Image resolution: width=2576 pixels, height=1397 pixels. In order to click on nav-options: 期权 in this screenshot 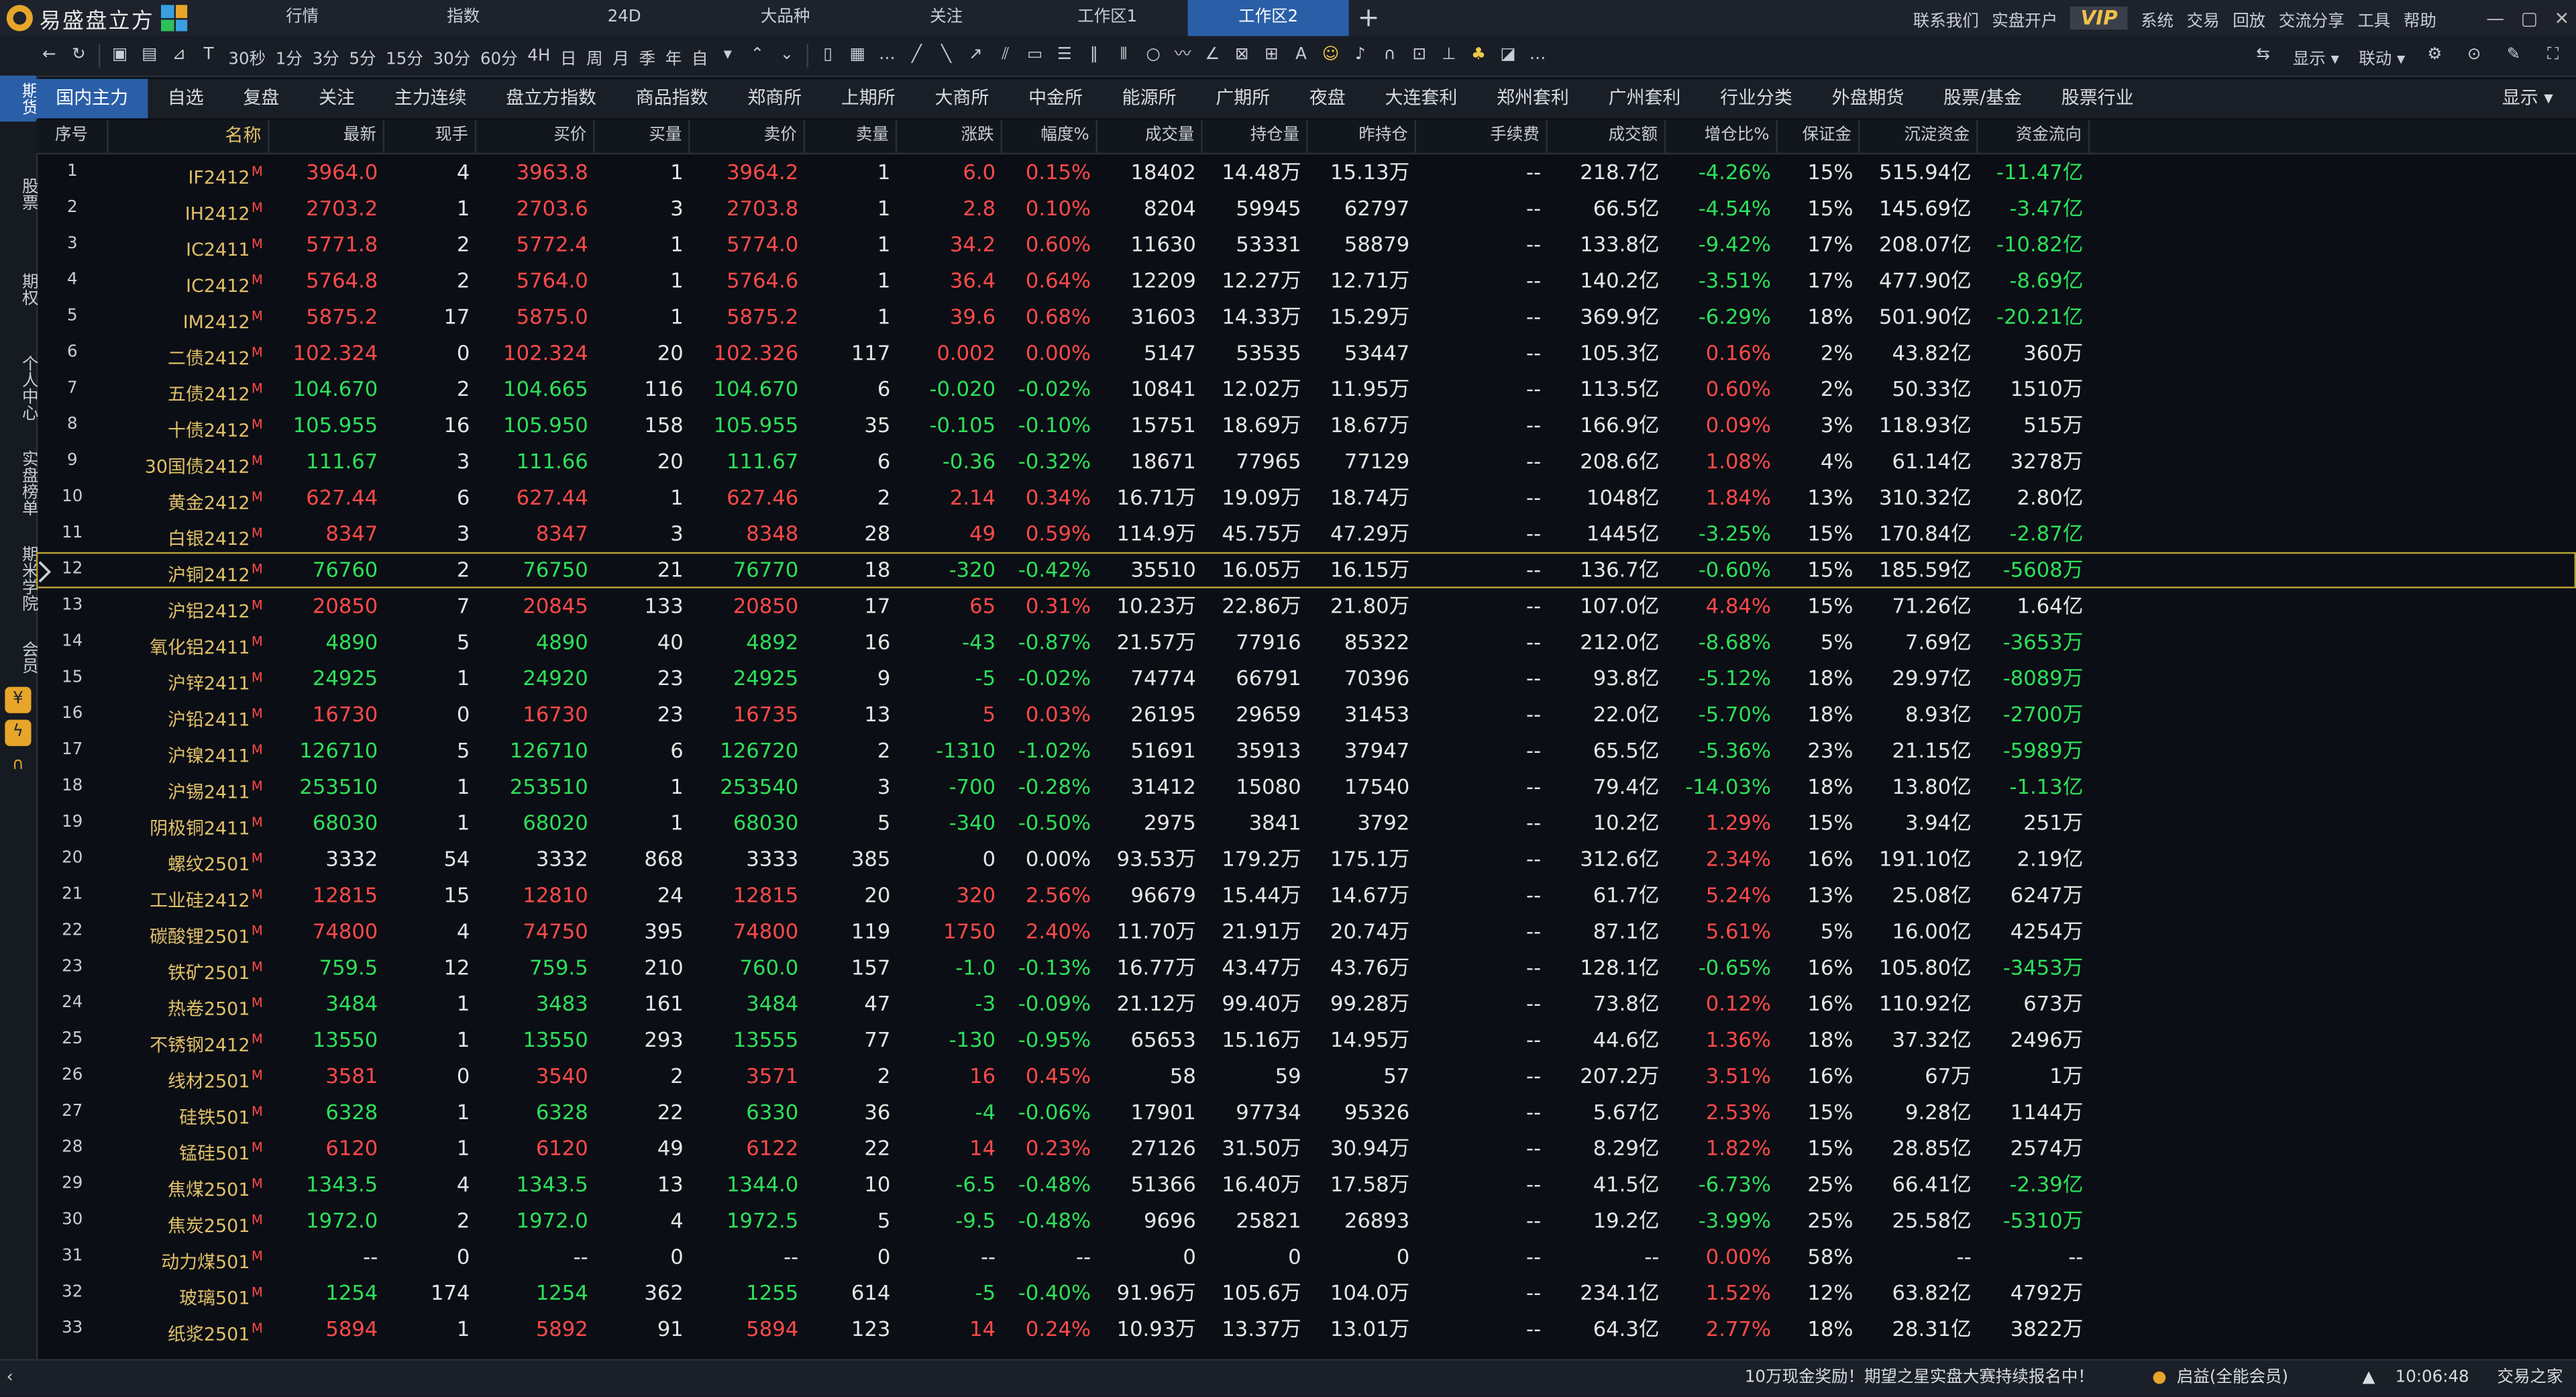, I will do `click(18, 289)`.